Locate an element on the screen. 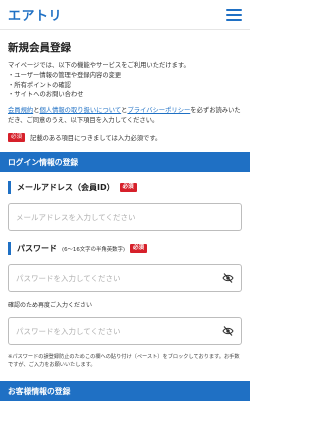 This screenshot has height=440, width=320. password-label: パスワード (6〜16文字の半角英数字) 必須 is located at coordinates (125, 249).